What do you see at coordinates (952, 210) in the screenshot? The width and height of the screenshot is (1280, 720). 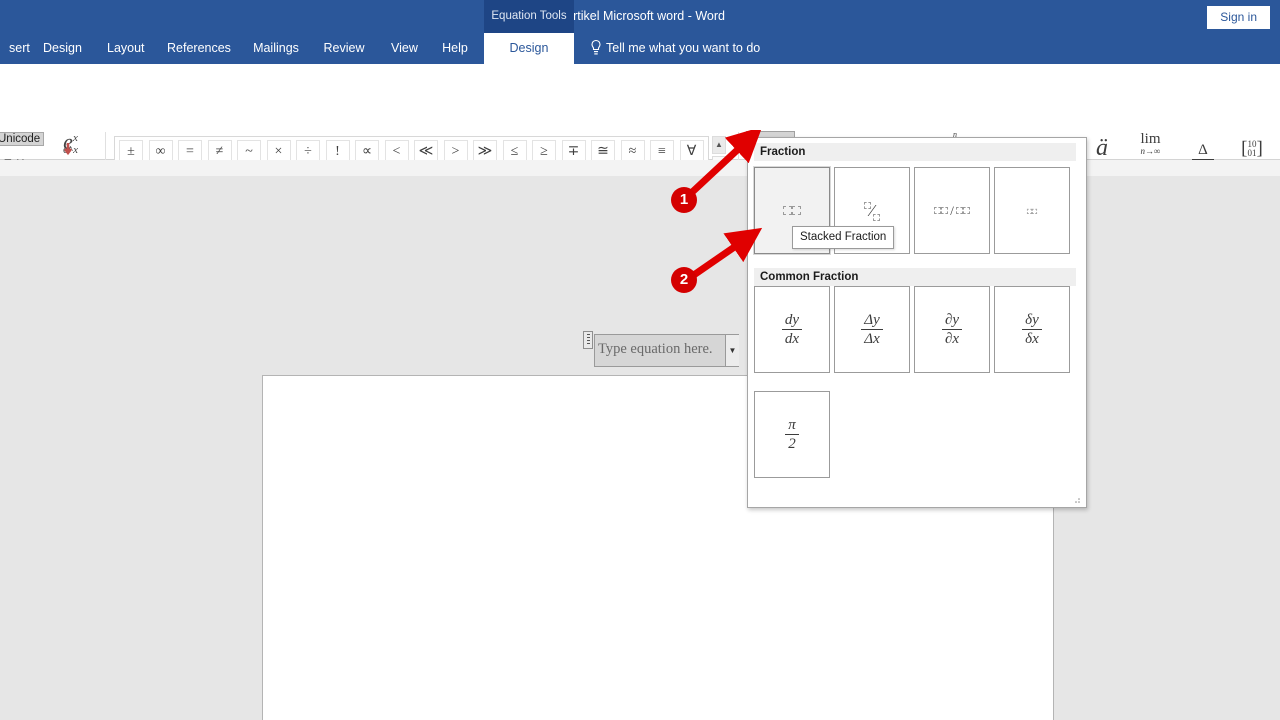 I see `fraction-item-linear-fraction: /` at bounding box center [952, 210].